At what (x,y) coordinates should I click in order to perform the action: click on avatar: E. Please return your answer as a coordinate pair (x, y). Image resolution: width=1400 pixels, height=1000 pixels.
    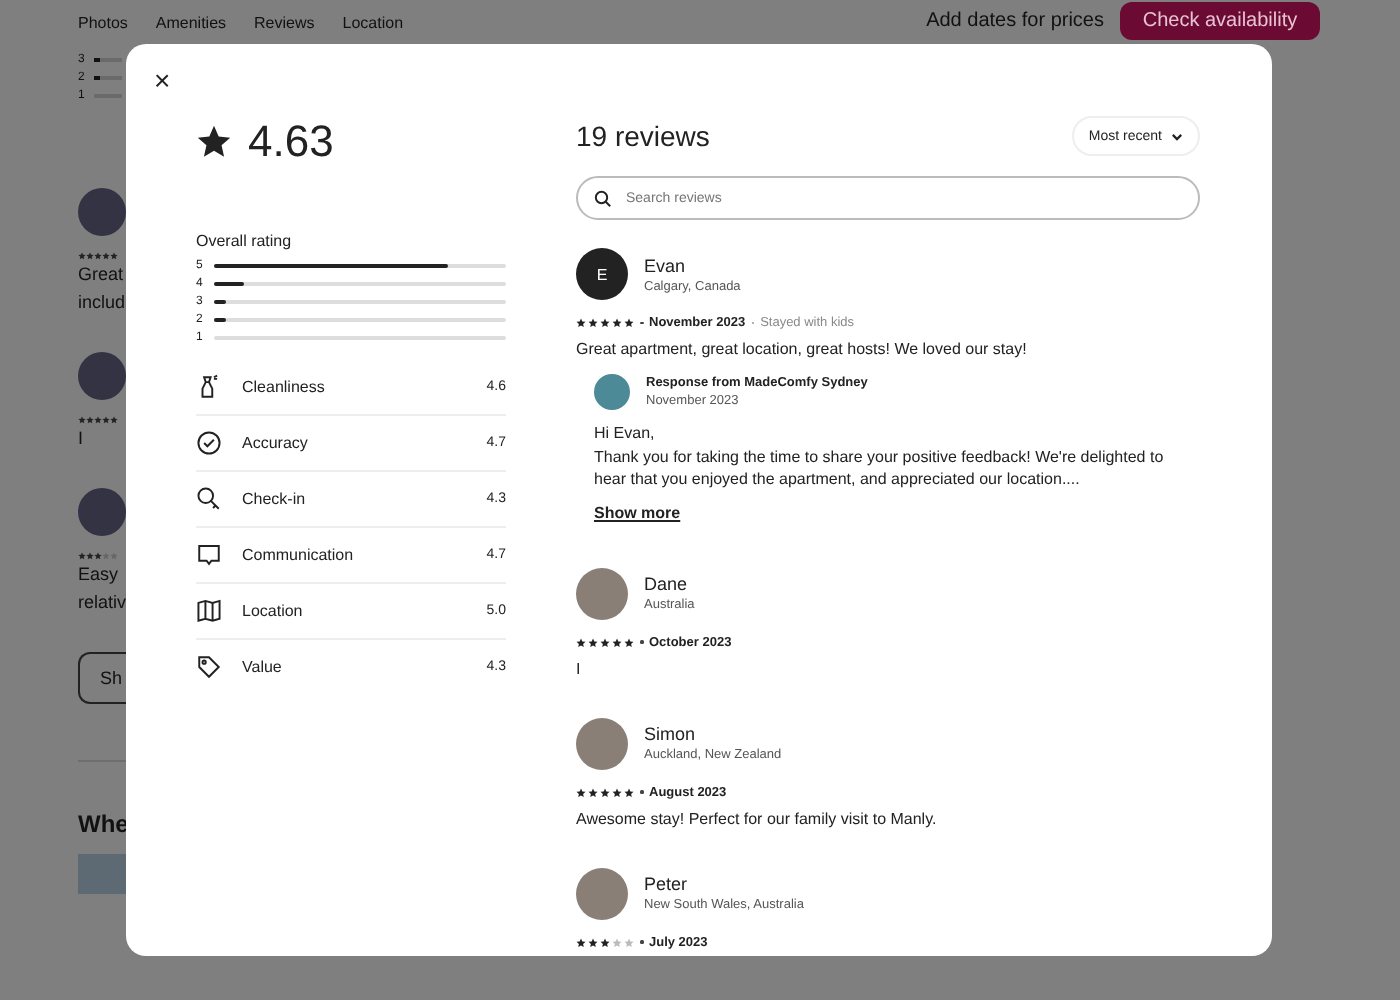
    Looking at the image, I should click on (602, 274).